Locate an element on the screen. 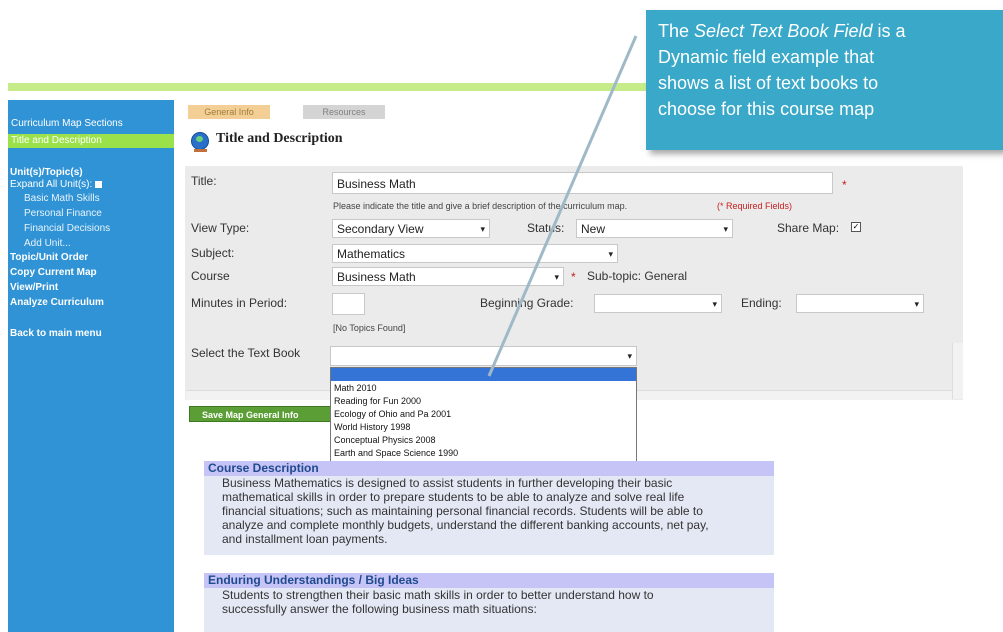 The image size is (1003, 632). tab-resources: Resources is located at coordinates (344, 112).